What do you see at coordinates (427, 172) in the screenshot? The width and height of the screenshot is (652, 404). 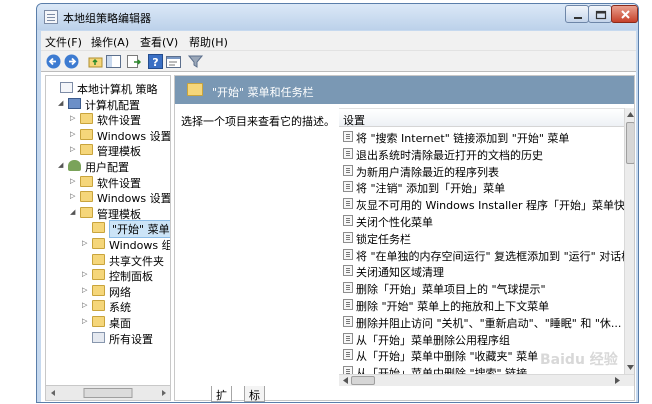 I see `setting-label: 为新用户清除最近的程序列表` at bounding box center [427, 172].